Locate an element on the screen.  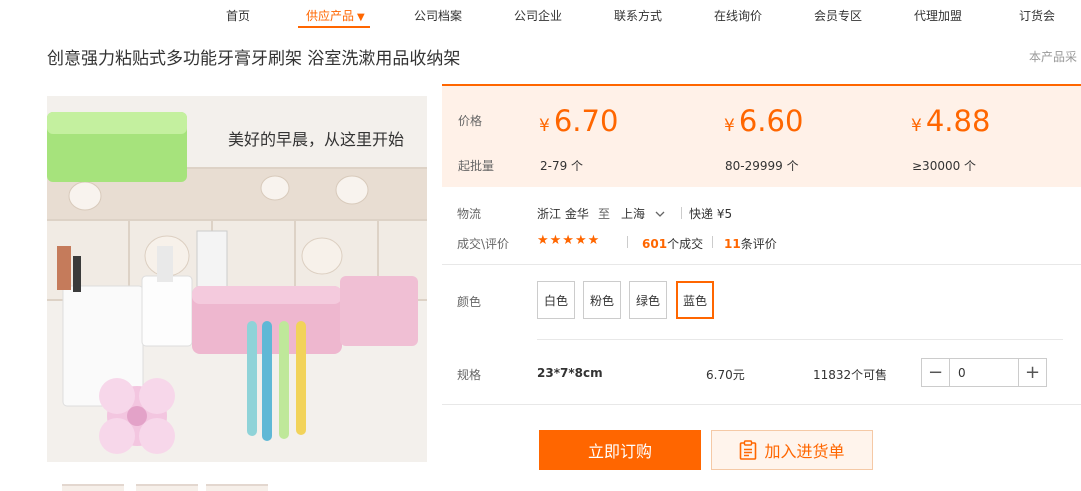
price-value: 4.88 is located at coordinates (958, 121).